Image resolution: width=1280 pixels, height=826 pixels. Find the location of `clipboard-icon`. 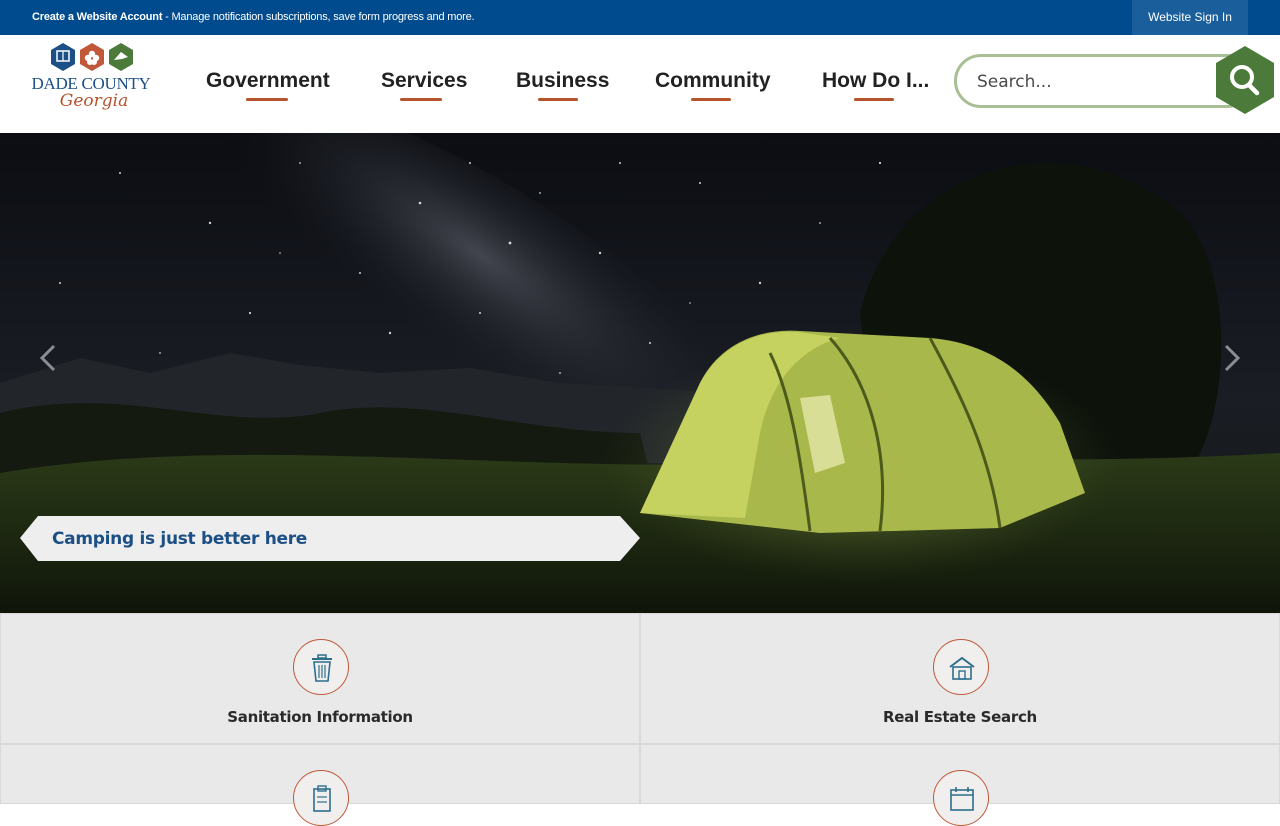

clipboard-icon is located at coordinates (322, 798).